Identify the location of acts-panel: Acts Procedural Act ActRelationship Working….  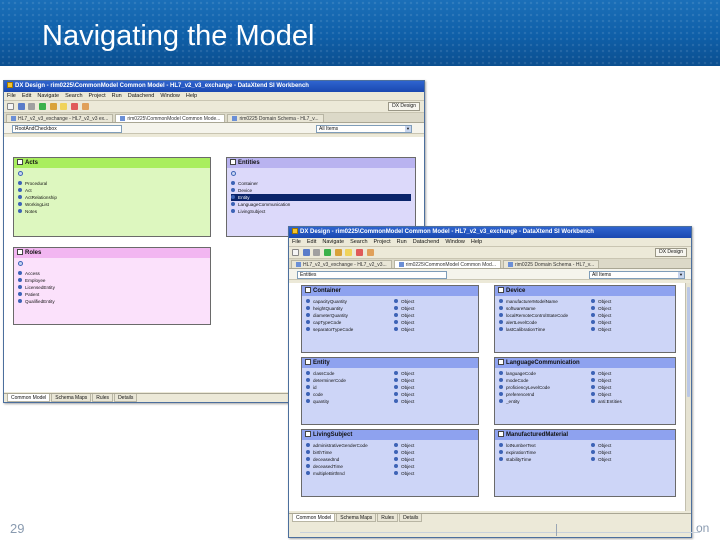
(112, 197).